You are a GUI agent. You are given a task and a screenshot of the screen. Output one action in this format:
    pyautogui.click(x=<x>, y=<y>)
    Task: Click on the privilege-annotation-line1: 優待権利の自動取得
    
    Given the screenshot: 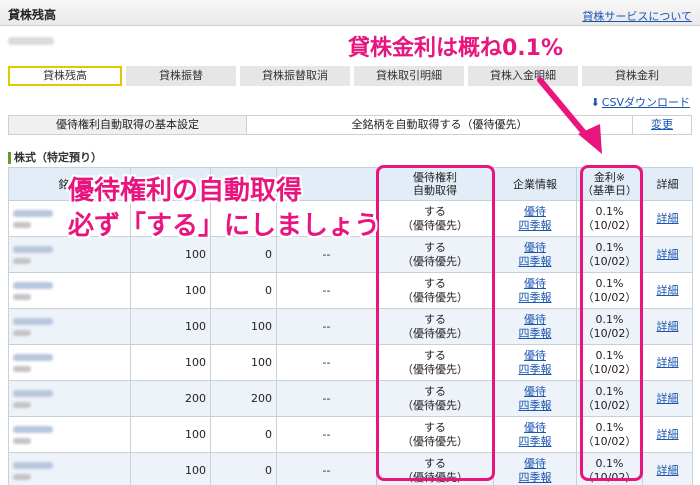 What is the action you would take?
    pyautogui.click(x=185, y=191)
    